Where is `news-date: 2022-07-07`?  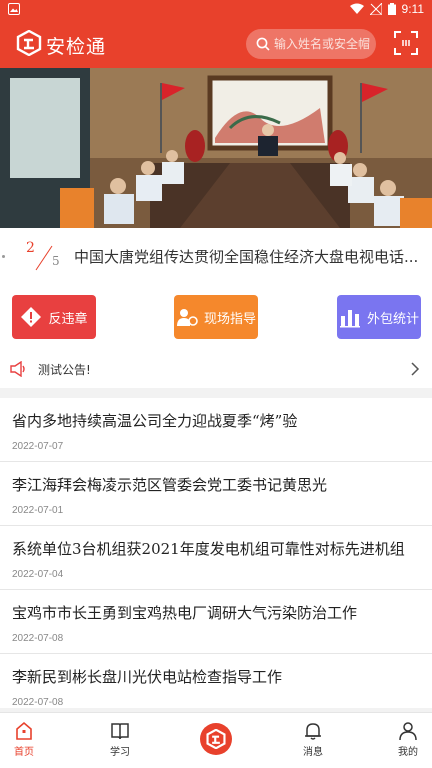
news-date: 2022-07-07 is located at coordinates (38, 446).